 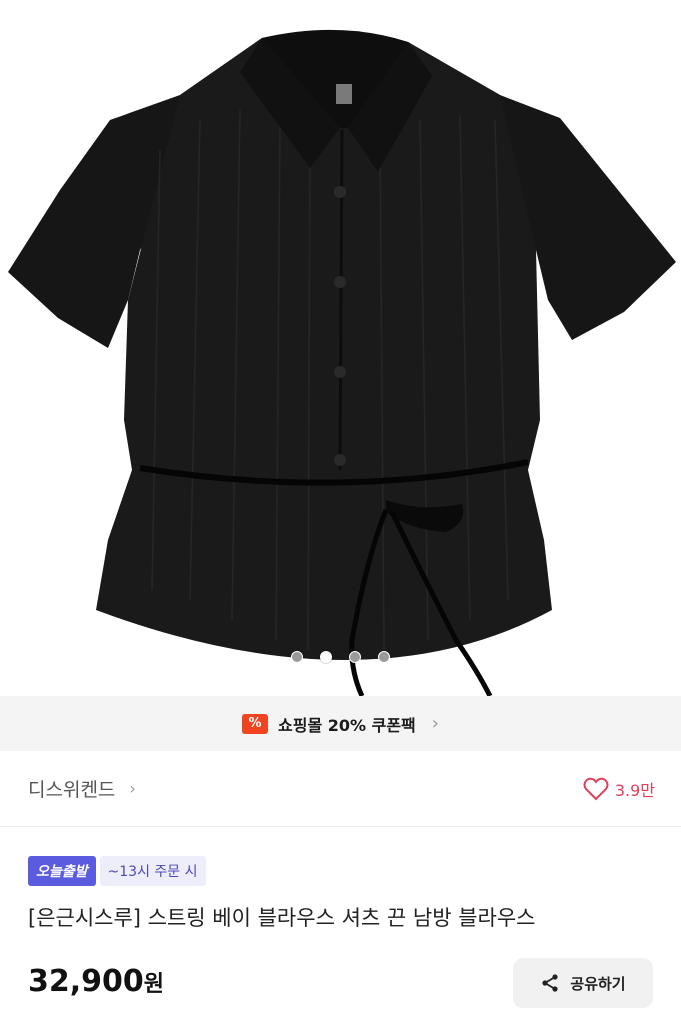 What do you see at coordinates (154, 984) in the screenshot?
I see `price-unit: 원` at bounding box center [154, 984].